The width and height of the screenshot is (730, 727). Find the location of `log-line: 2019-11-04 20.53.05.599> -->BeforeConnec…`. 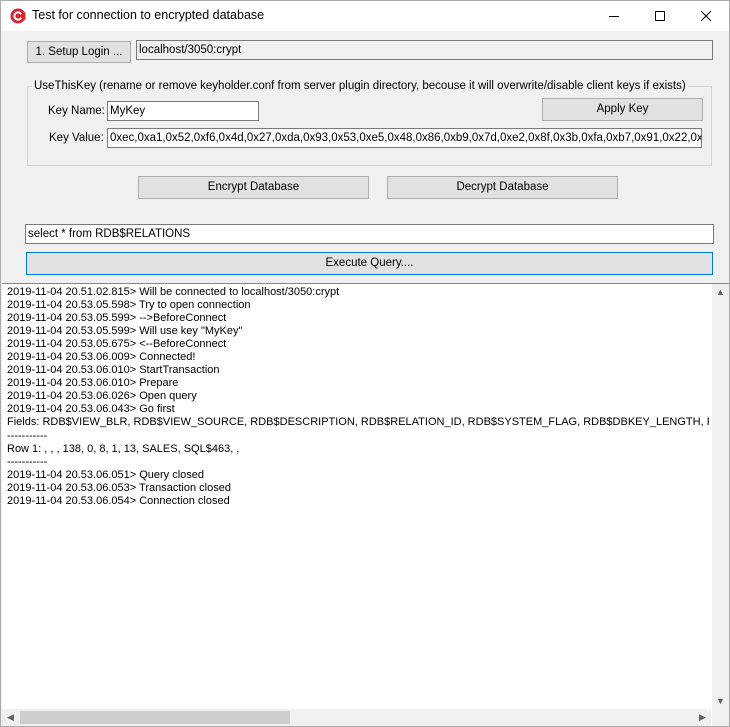

log-line: 2019-11-04 20.53.05.599> -->BeforeConnec… is located at coordinates (117, 318).